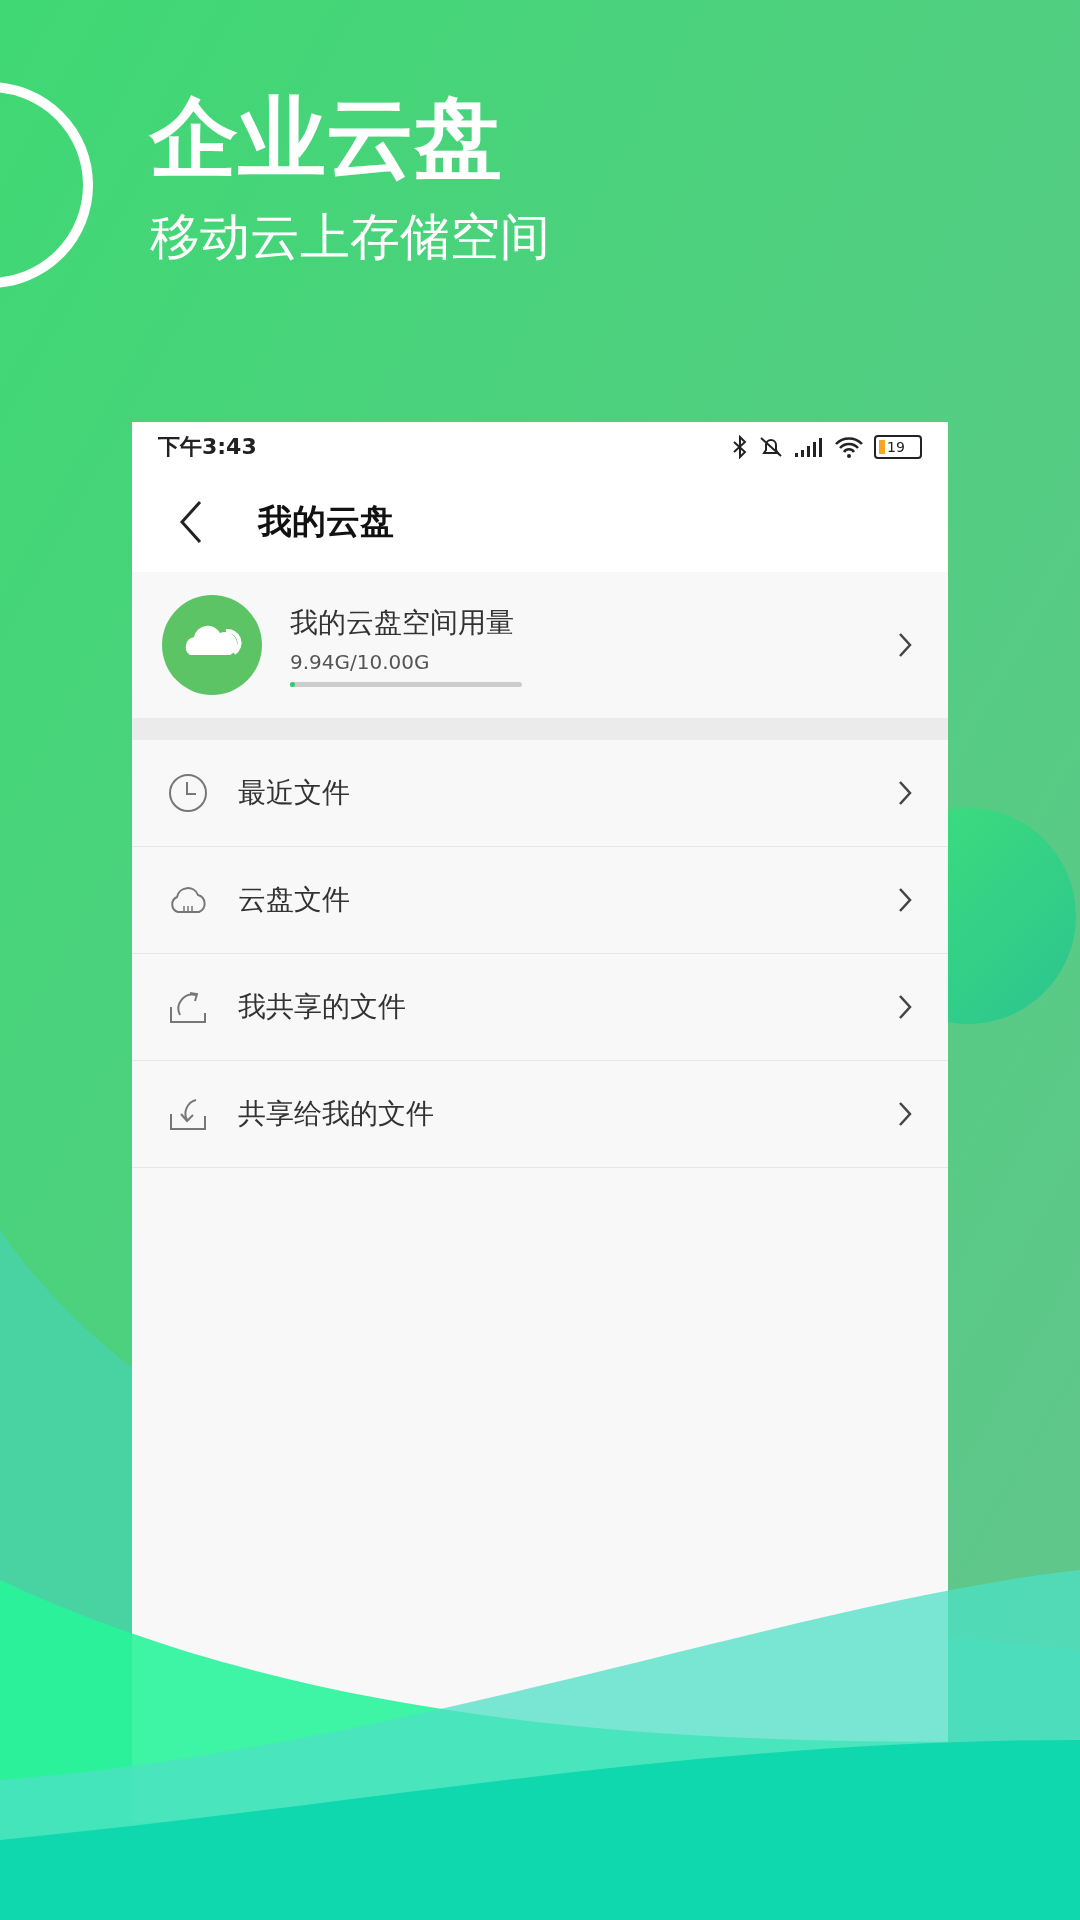  What do you see at coordinates (360, 661) in the screenshot?
I see `usage-amount: 9.94G/10.00G` at bounding box center [360, 661].